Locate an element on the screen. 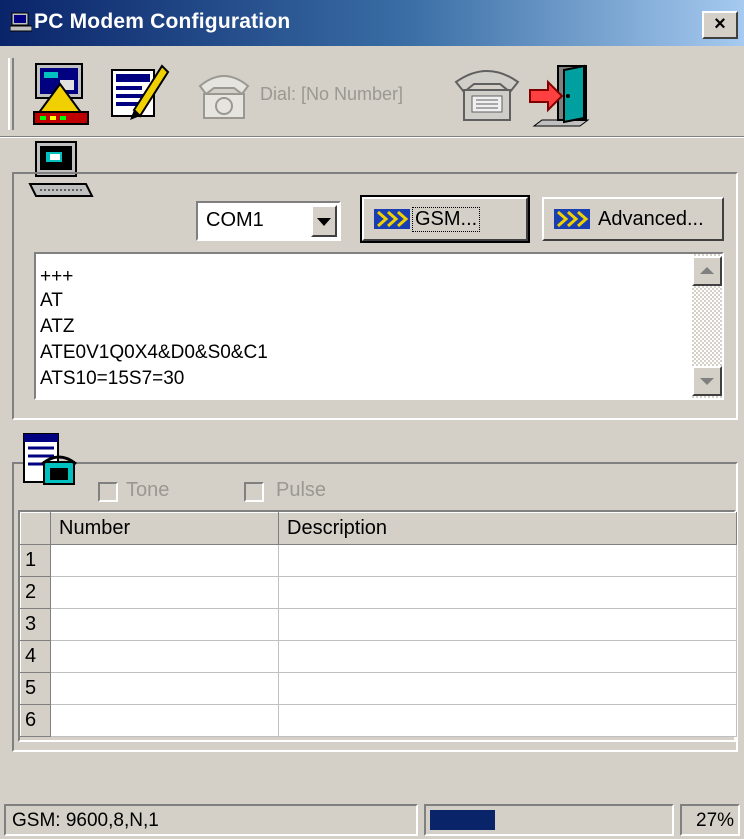  table-row: 5 is located at coordinates (378, 688).